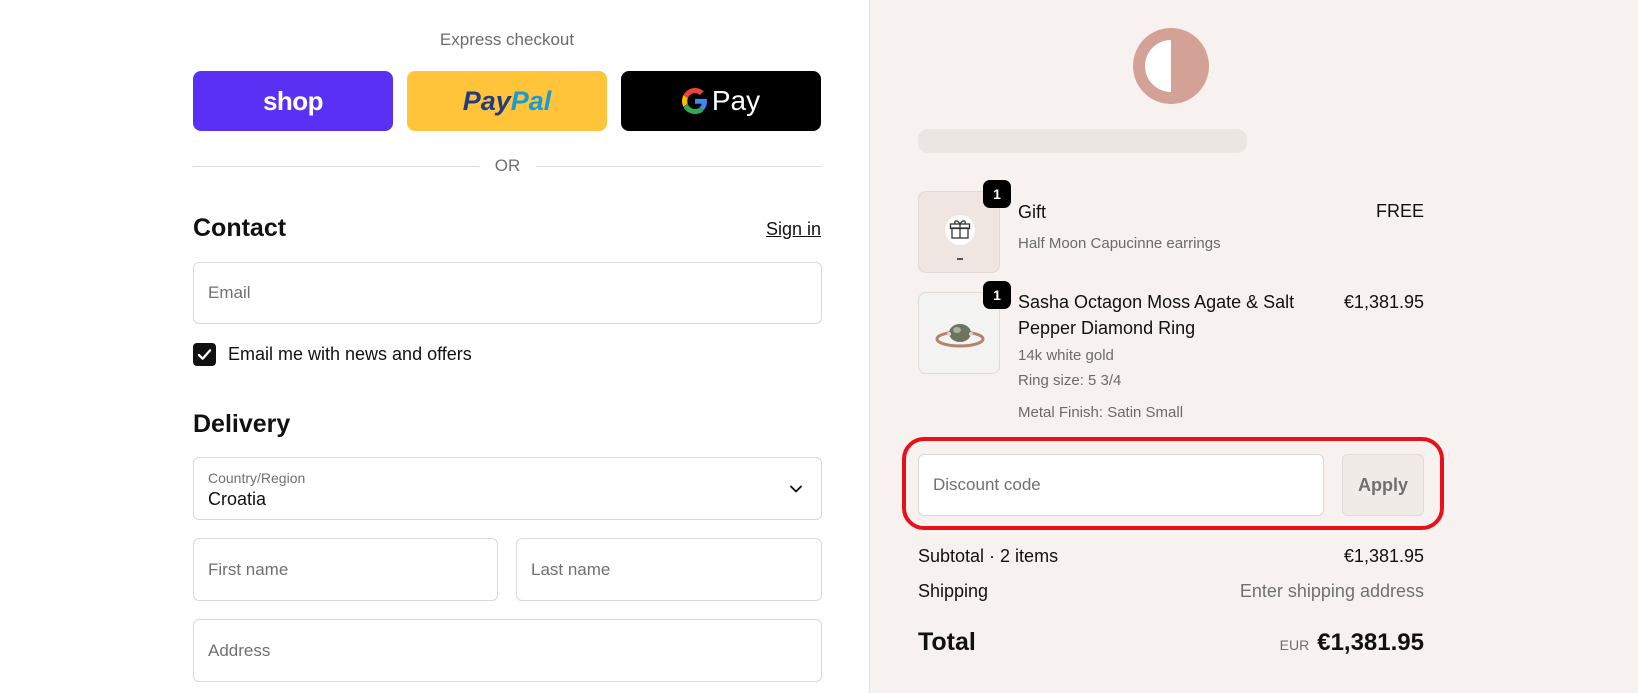  Describe the element at coordinates (1171, 556) in the screenshot. I see `subtotal-row: Subtotal · 2 items €1,381.95` at that location.